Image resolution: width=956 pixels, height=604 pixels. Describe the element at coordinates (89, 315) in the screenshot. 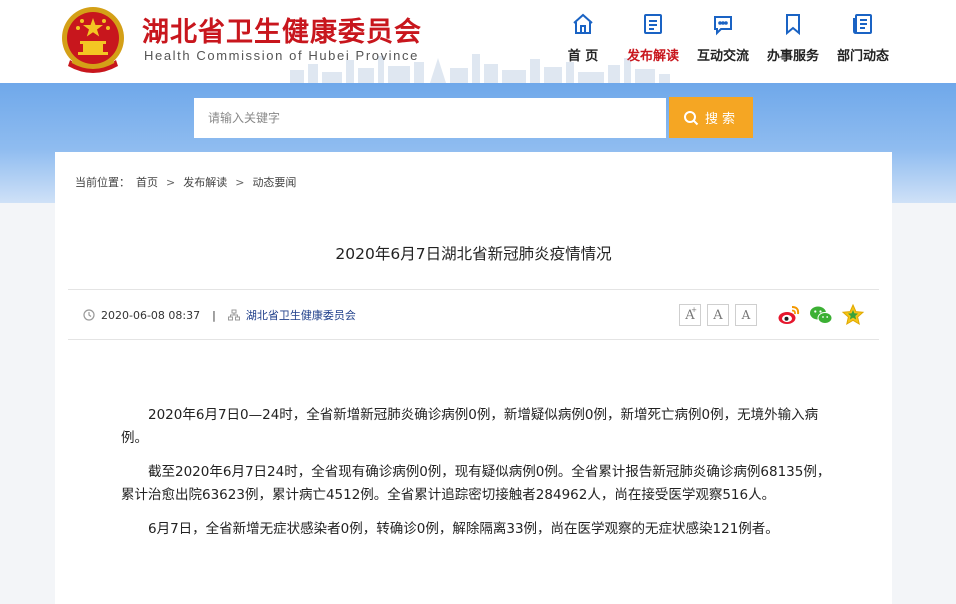

I see `clock-icon` at that location.